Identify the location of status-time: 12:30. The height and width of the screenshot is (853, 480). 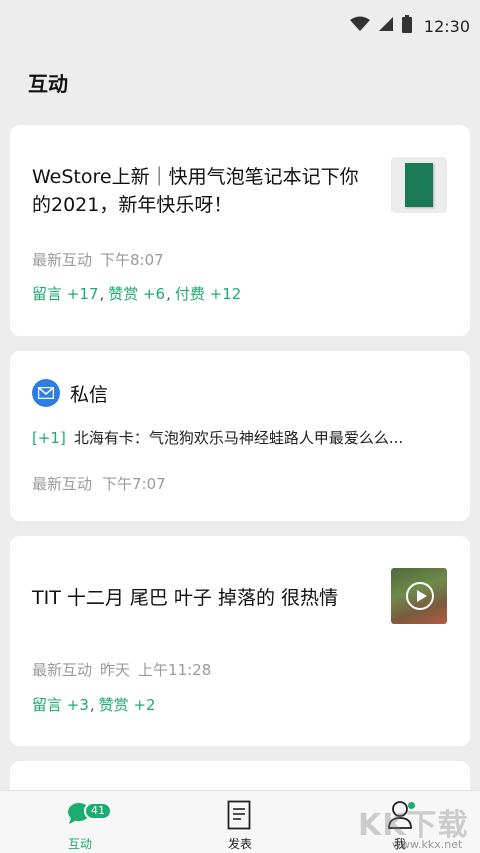
(446, 26).